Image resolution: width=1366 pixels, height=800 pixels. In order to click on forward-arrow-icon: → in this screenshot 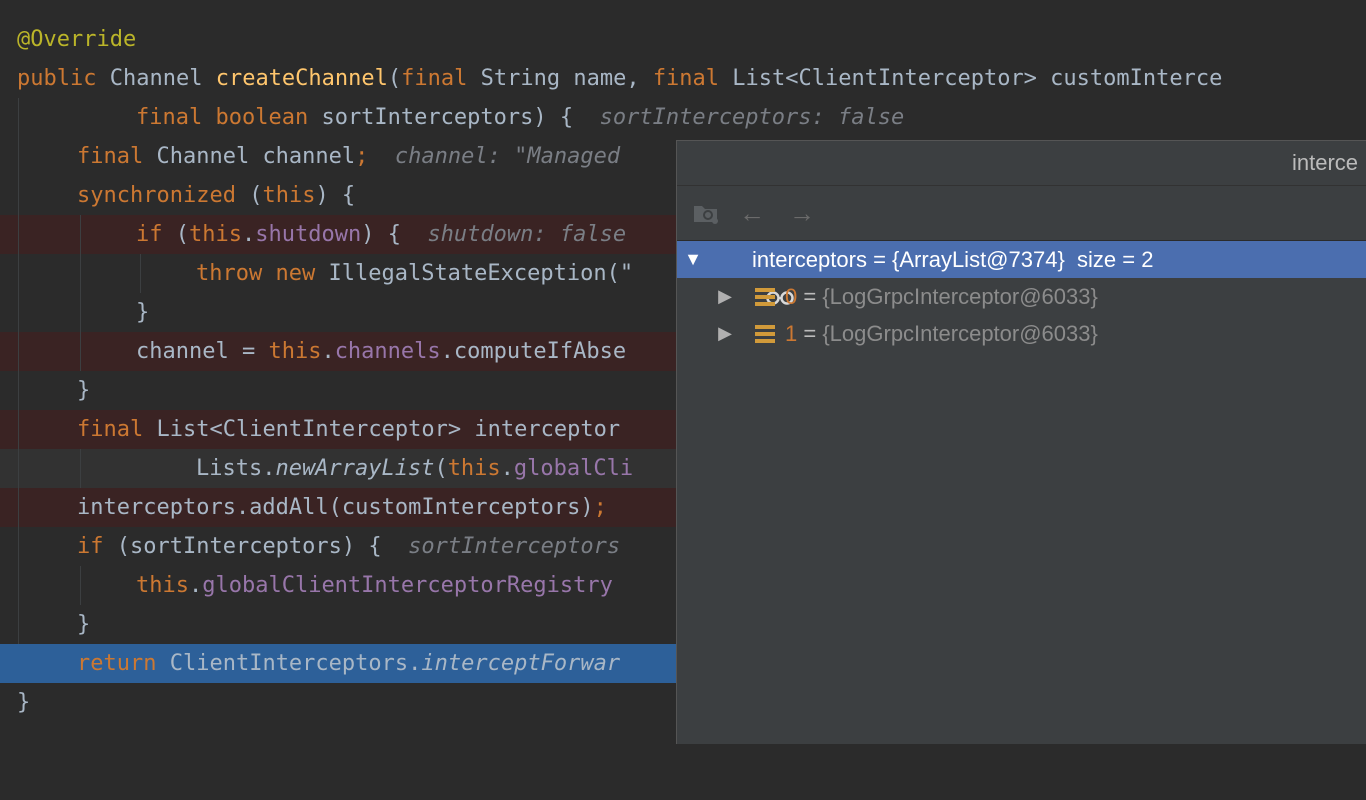, I will do `click(802, 213)`.